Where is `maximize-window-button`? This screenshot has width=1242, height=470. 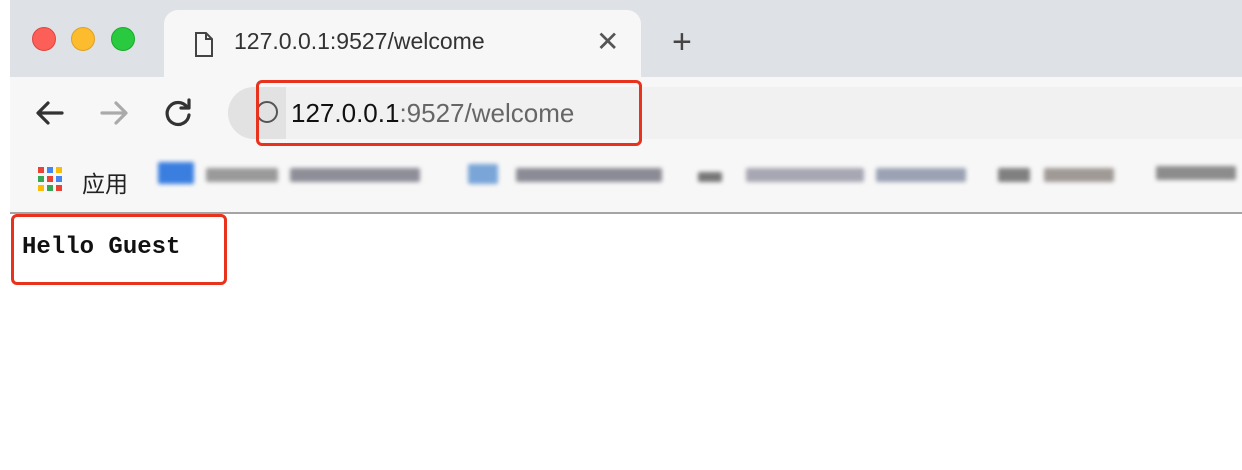 maximize-window-button is located at coordinates (123, 39).